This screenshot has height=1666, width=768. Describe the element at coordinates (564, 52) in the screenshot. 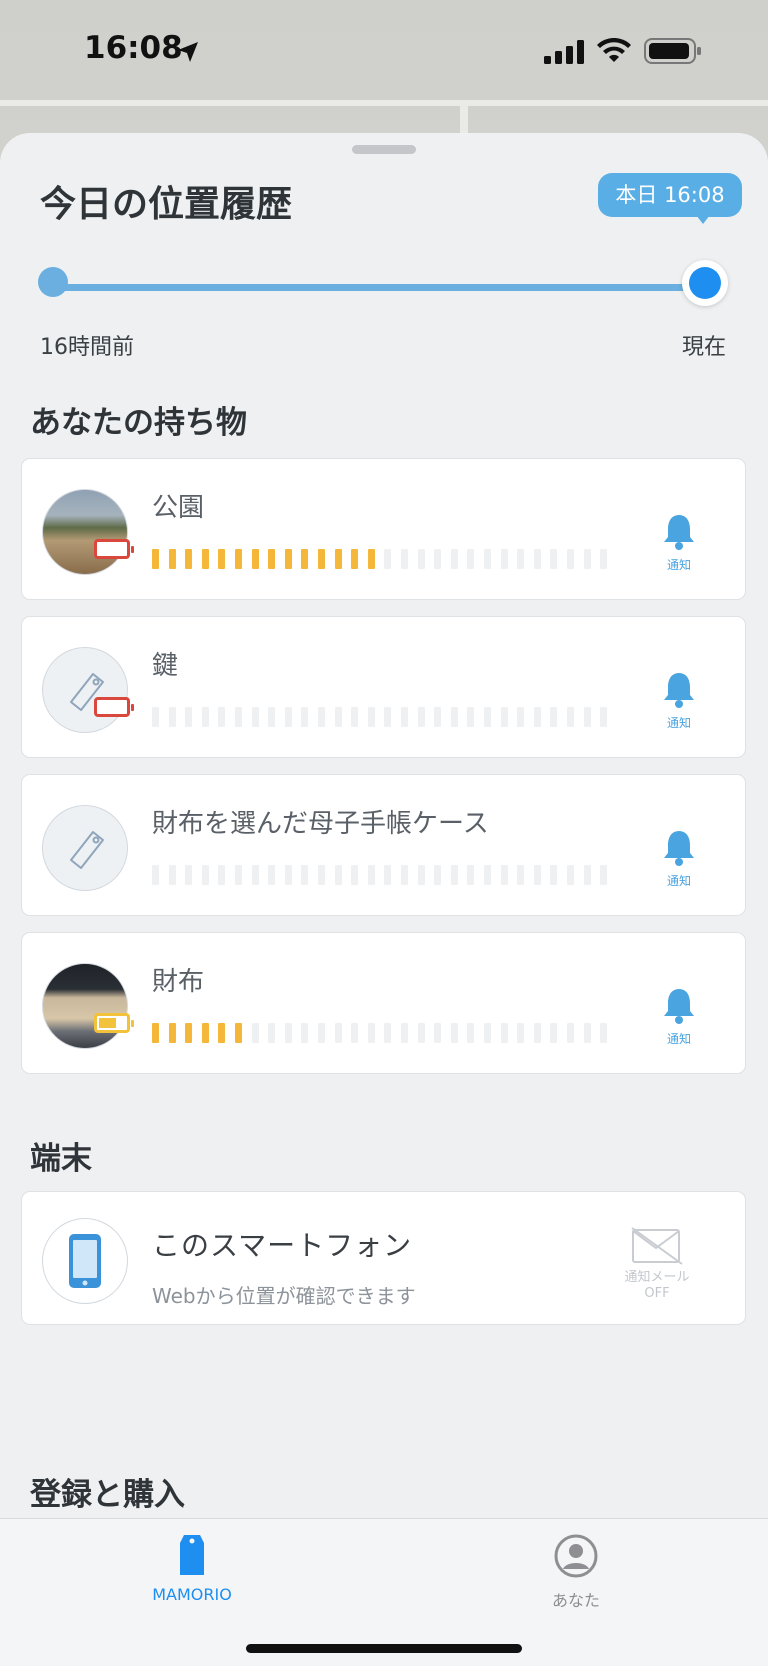

I see `cellular-signal-icon` at that location.